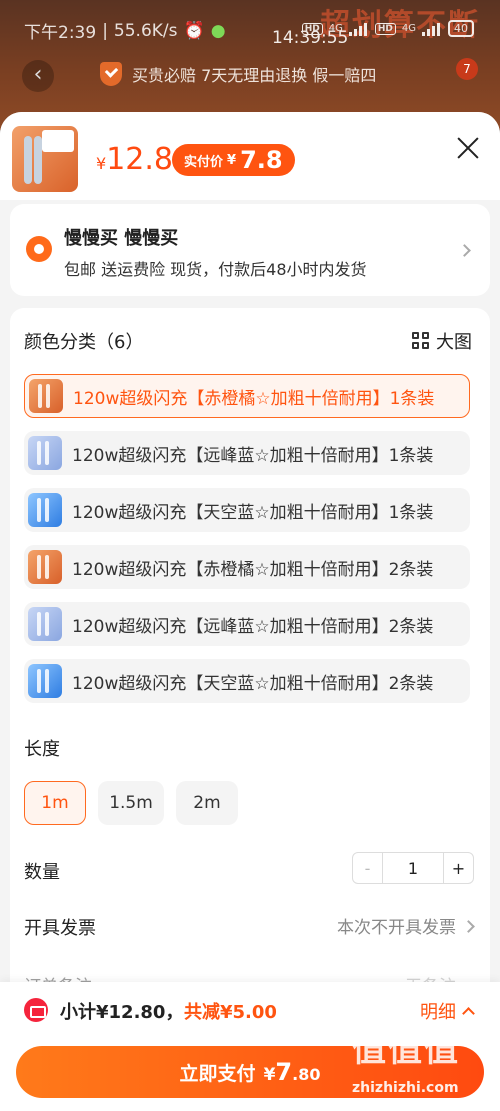  What do you see at coordinates (468, 1013) in the screenshot?
I see `chevron-up-icon` at bounding box center [468, 1013].